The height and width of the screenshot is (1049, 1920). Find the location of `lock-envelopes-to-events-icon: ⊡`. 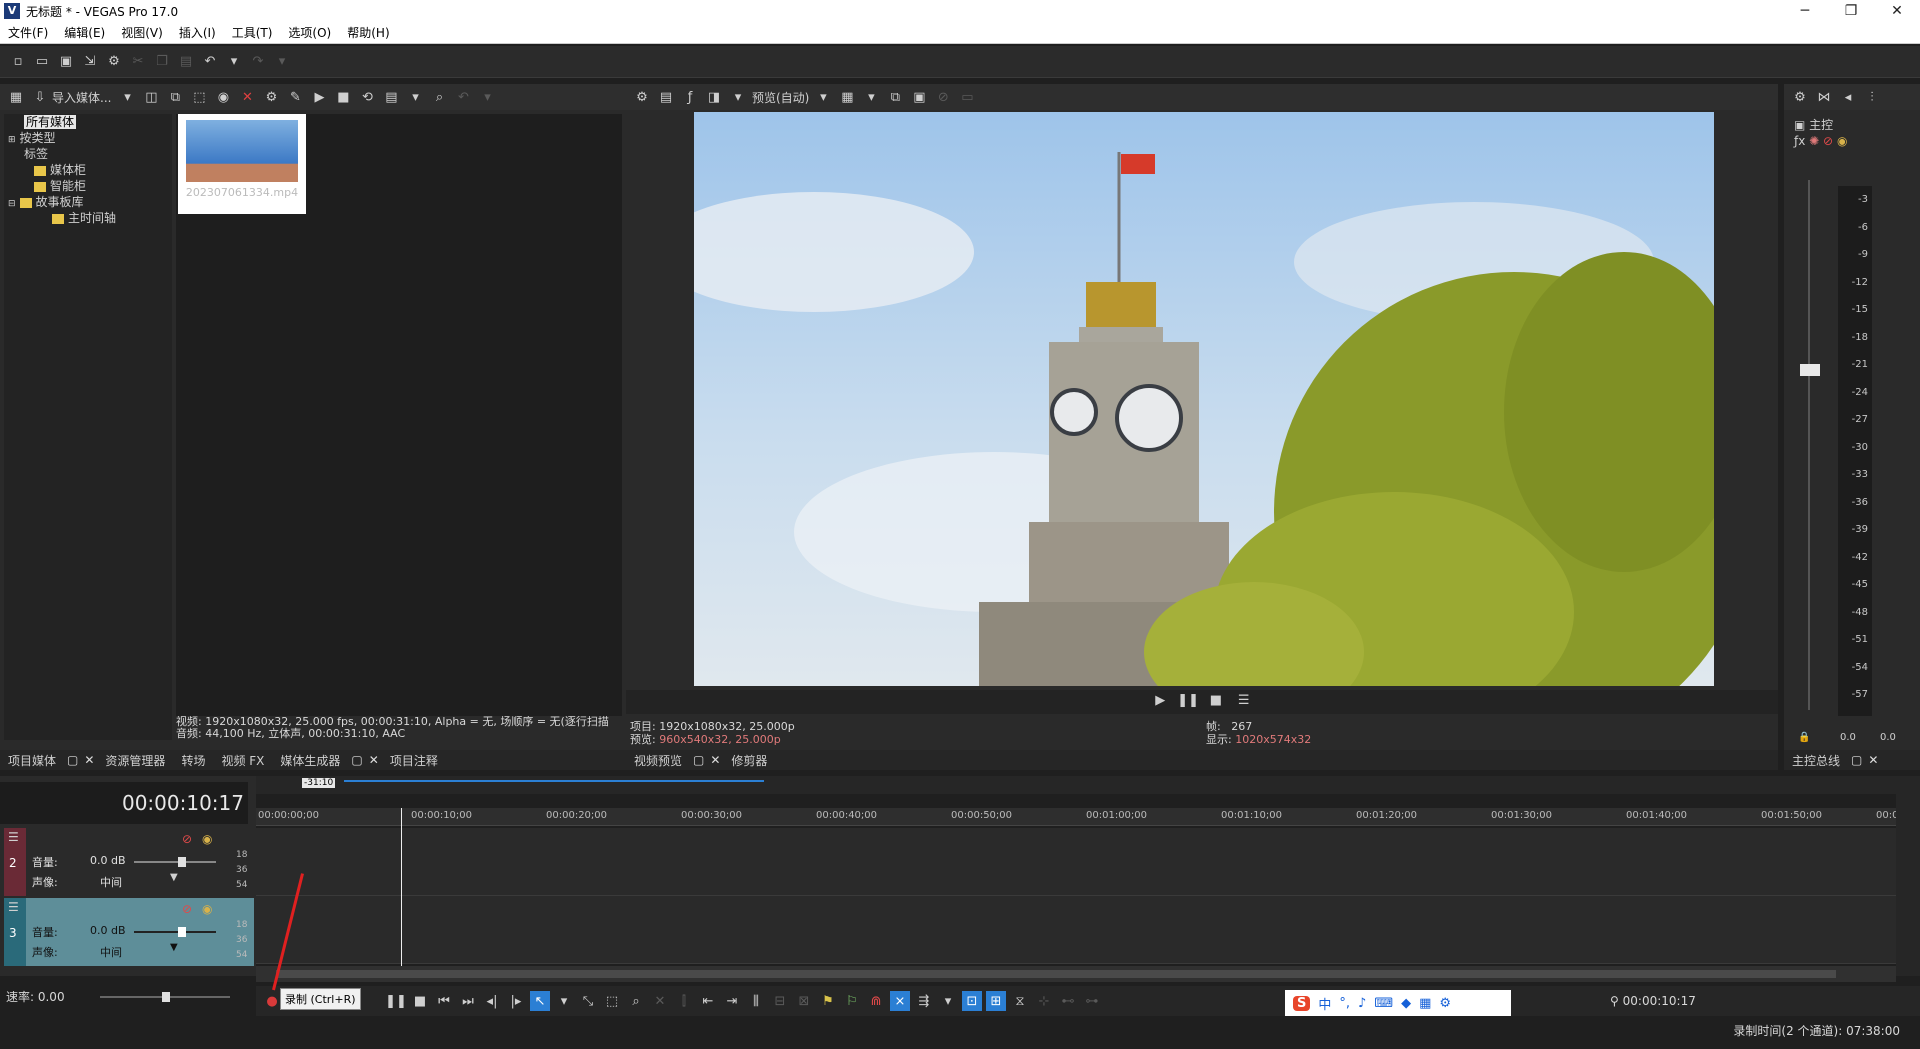

lock-envelopes-to-events-icon: ⊡ is located at coordinates (972, 1001).